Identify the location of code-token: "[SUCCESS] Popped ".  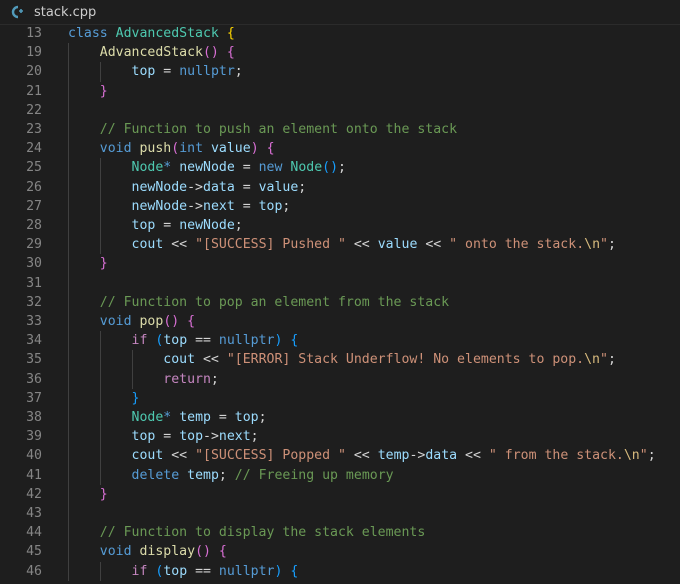
(270, 456).